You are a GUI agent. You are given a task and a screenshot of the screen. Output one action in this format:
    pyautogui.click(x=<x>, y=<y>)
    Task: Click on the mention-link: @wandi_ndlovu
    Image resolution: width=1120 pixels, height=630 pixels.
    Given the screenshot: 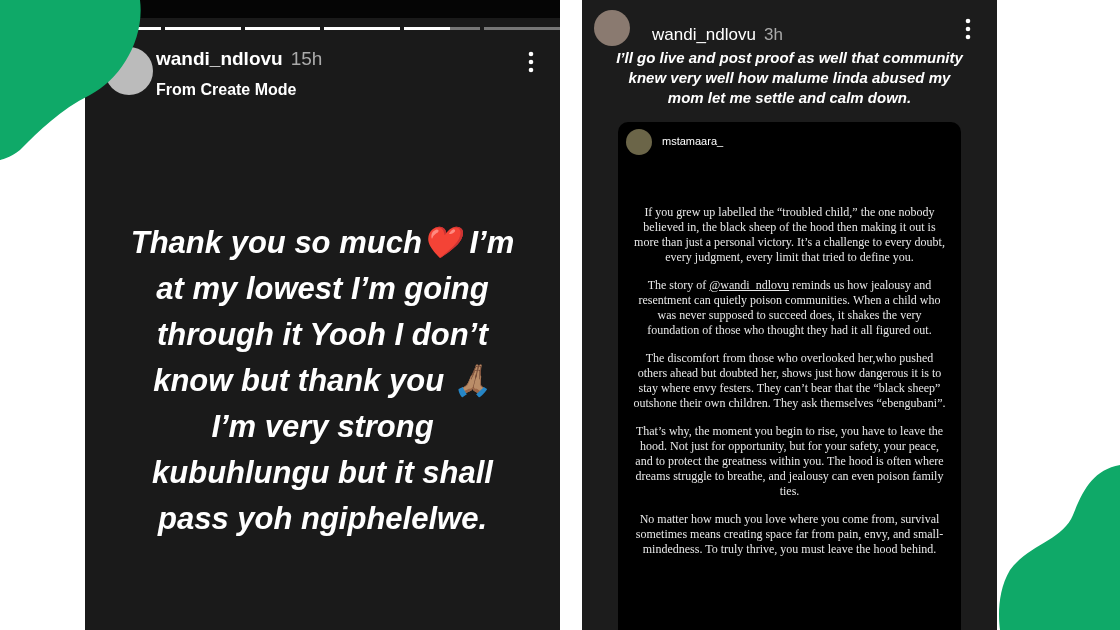 What is the action you would take?
    pyautogui.click(x=749, y=284)
    